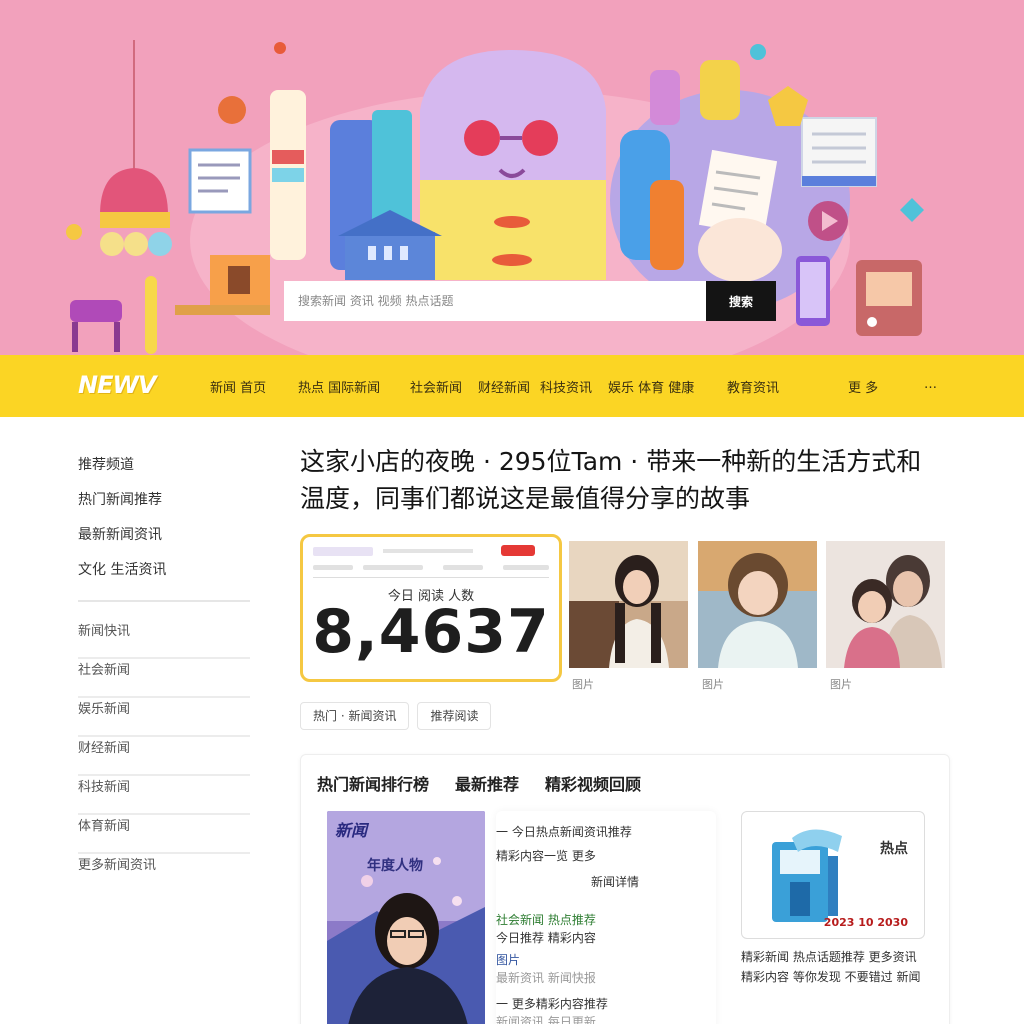 This screenshot has height=1024, width=1024. I want to click on search-bar: 搜索, so click(530, 301).